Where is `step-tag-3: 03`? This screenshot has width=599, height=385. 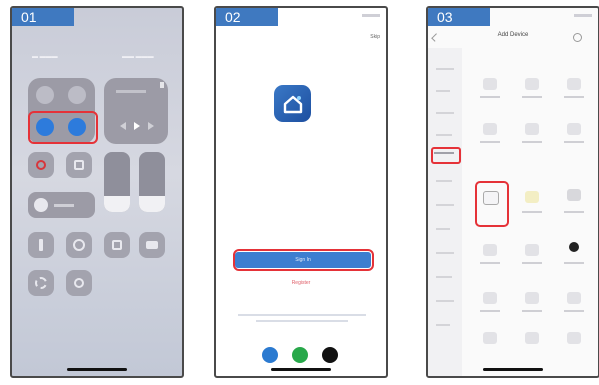
step-tag-3: 03 is located at coordinates (459, 17).